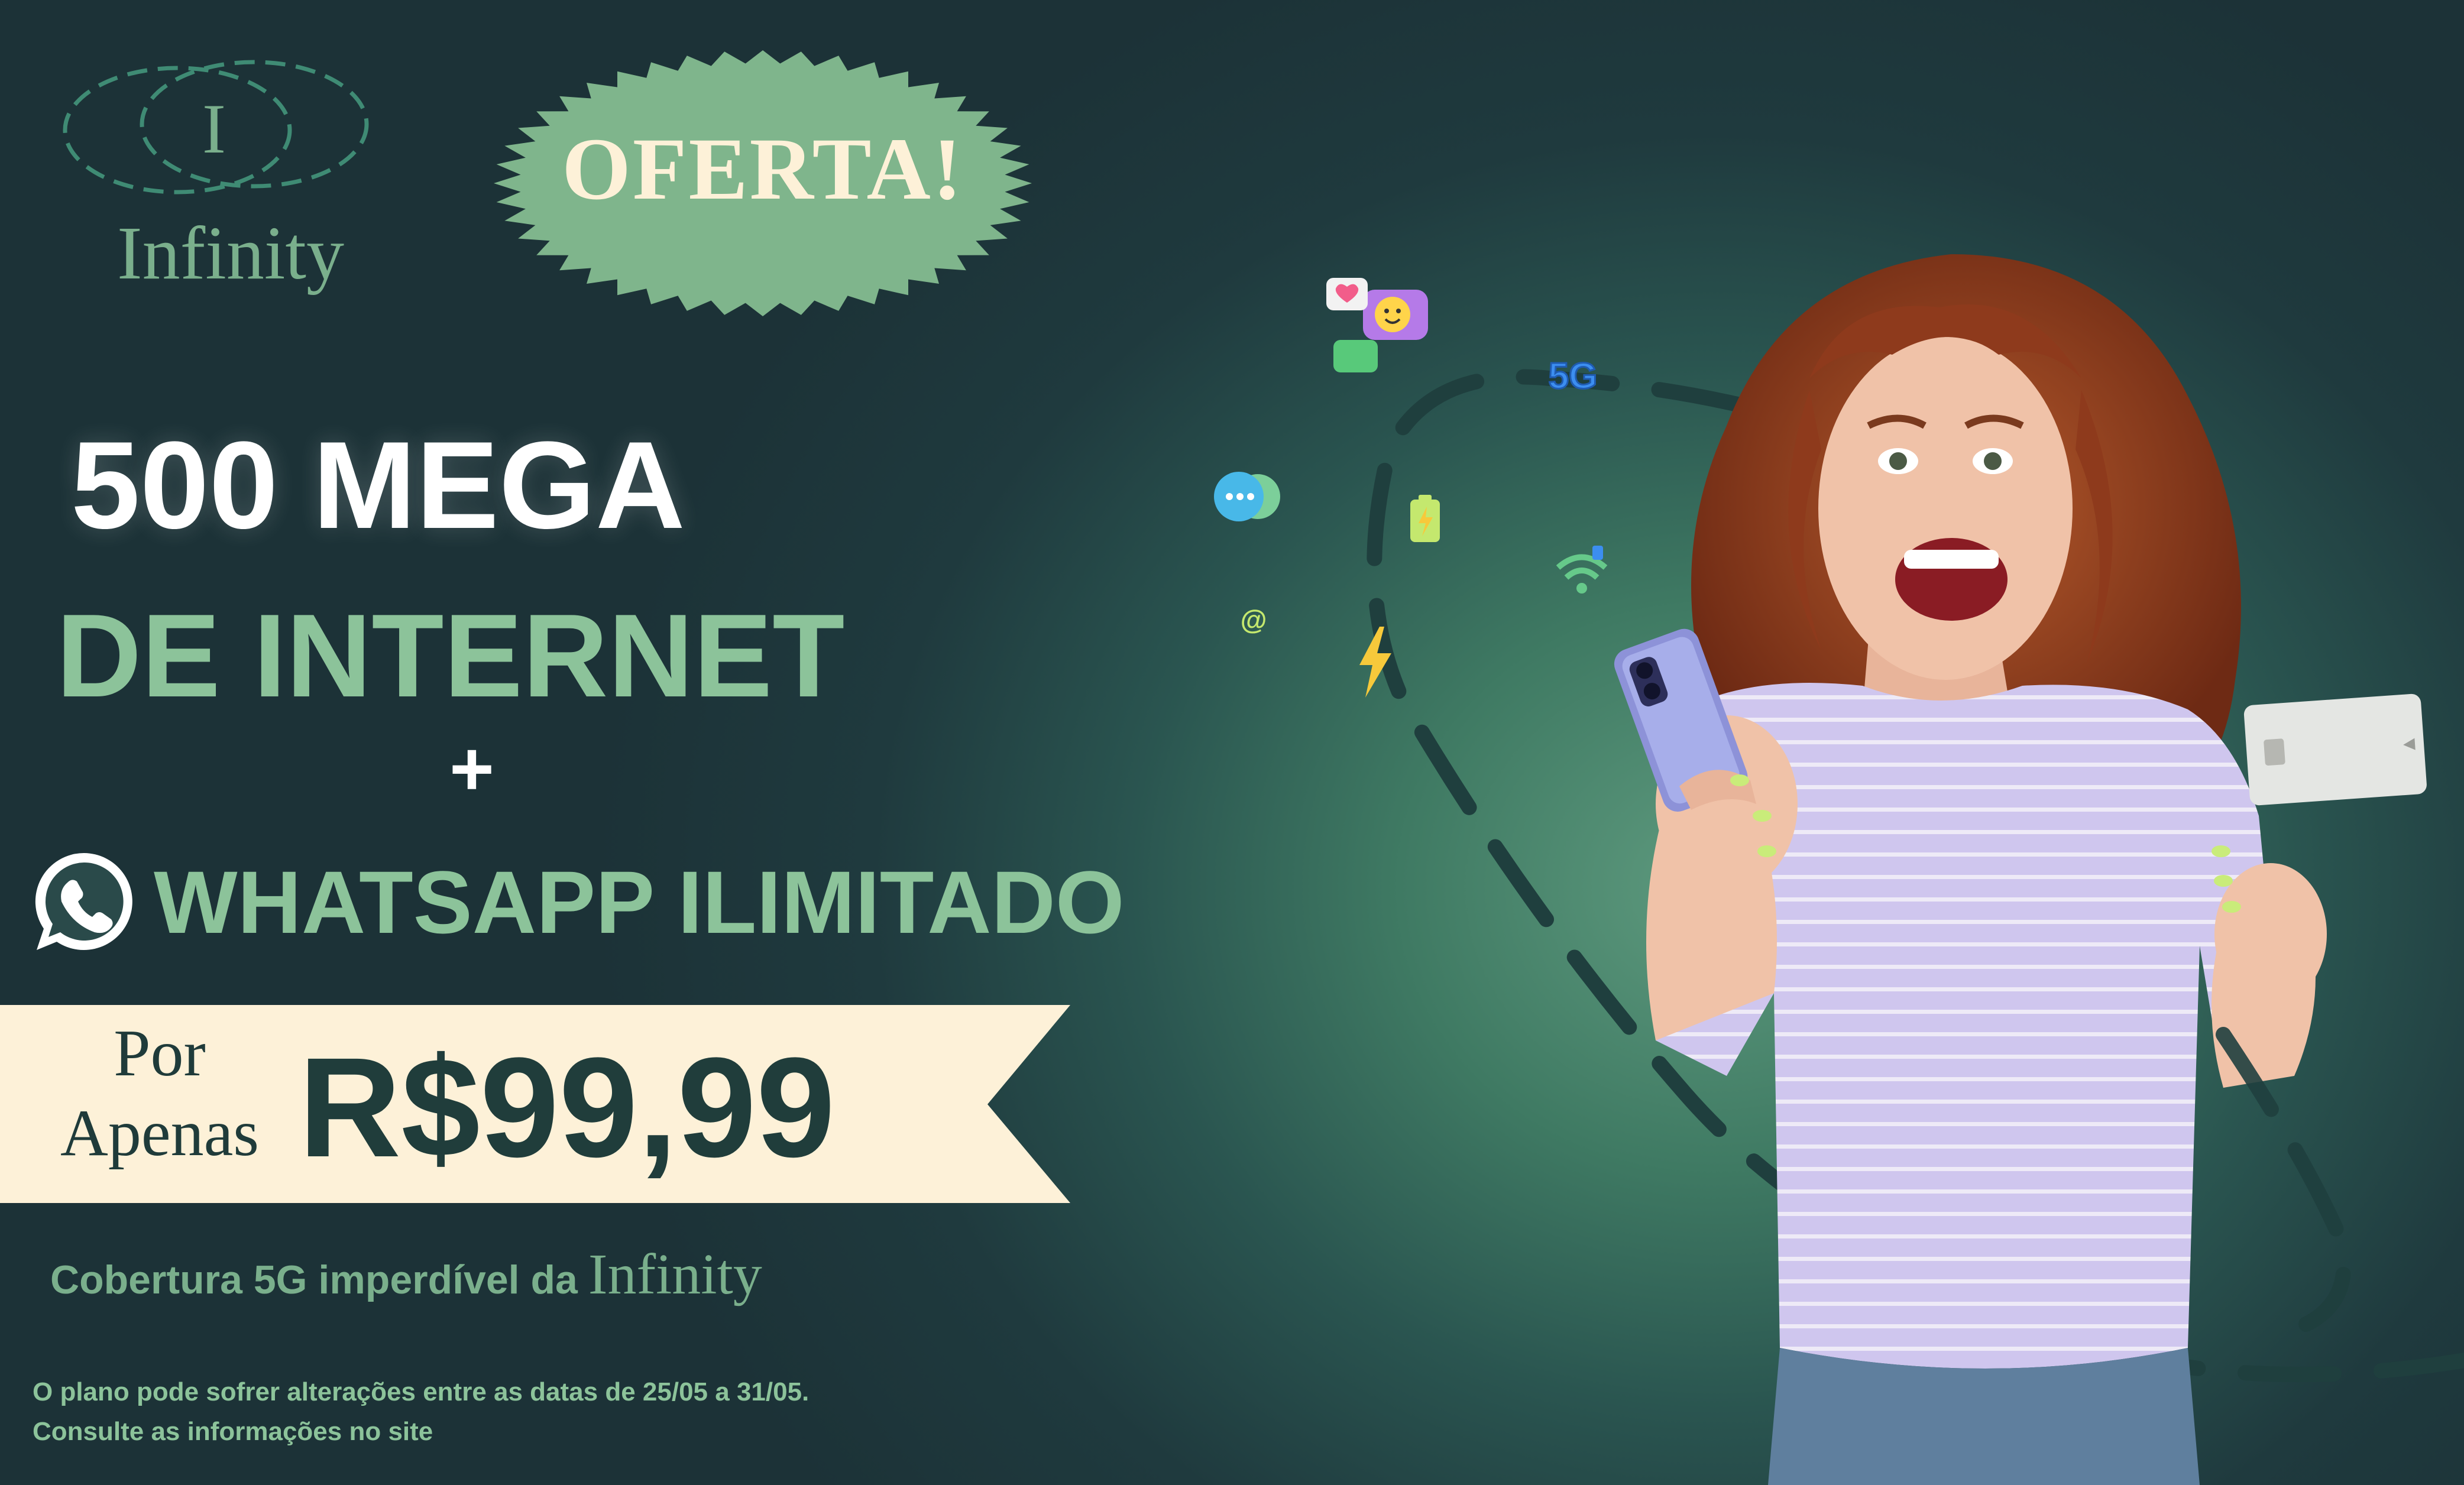 This screenshot has height=1485, width=2464. I want to click on whatsapp-icon, so click(83, 901).